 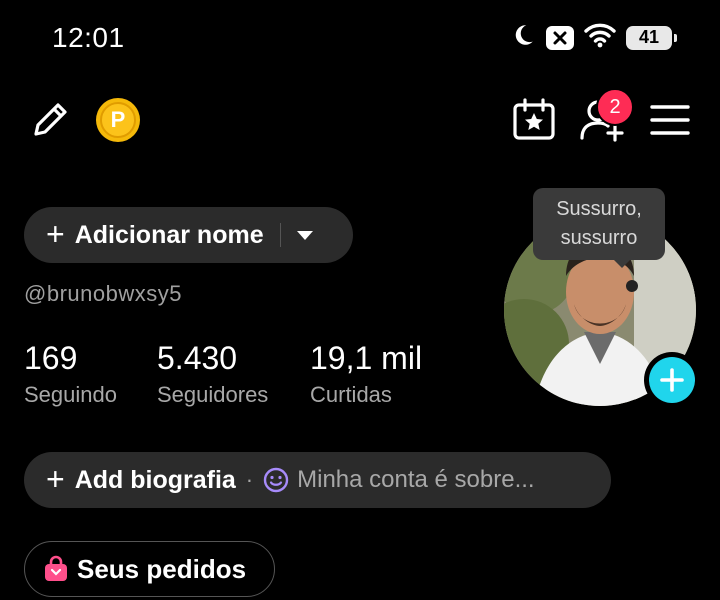 What do you see at coordinates (649, 37) in the screenshot?
I see `battery-level: 41` at bounding box center [649, 37].